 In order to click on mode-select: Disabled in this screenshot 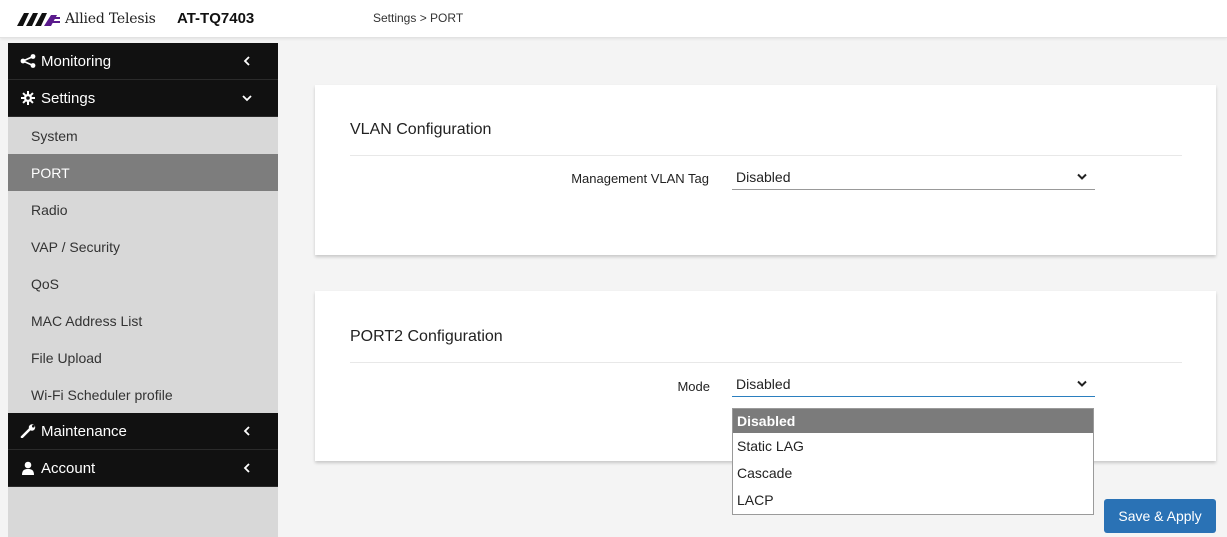, I will do `click(913, 385)`.